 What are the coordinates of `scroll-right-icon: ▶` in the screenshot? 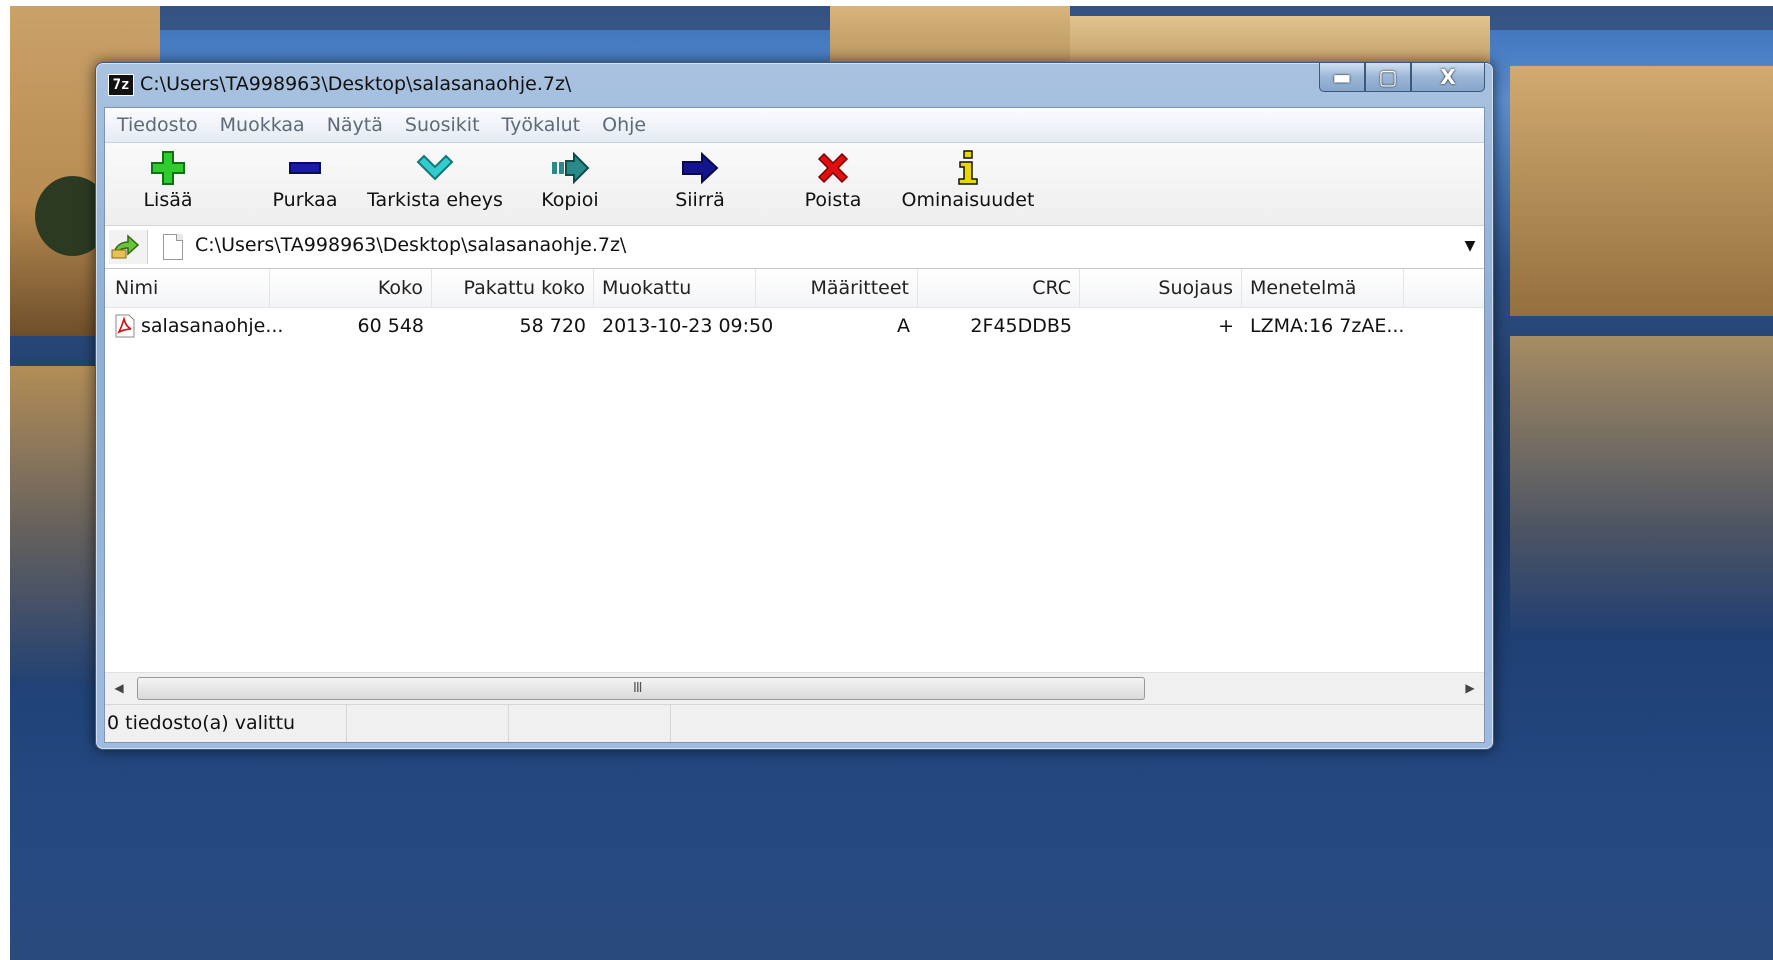 It's located at (1470, 688).